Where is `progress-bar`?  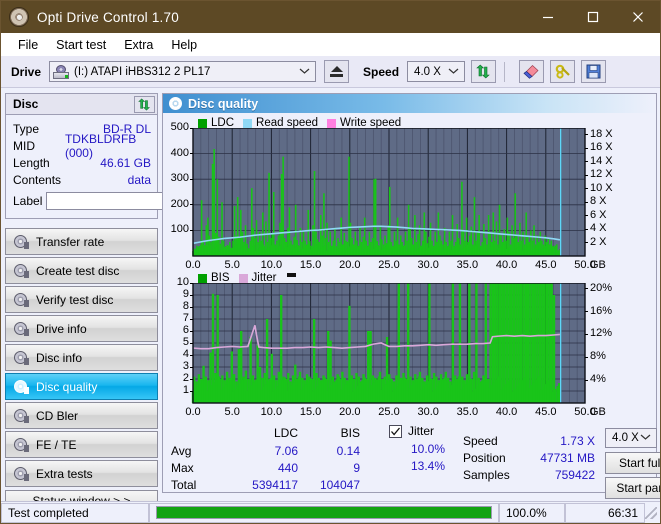 progress-bar is located at coordinates (324, 512).